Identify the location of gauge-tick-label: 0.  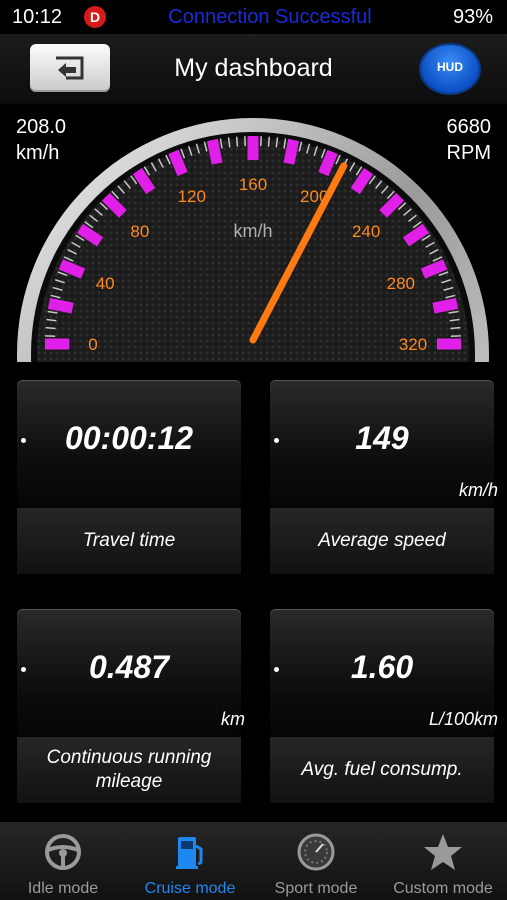
(92, 344).